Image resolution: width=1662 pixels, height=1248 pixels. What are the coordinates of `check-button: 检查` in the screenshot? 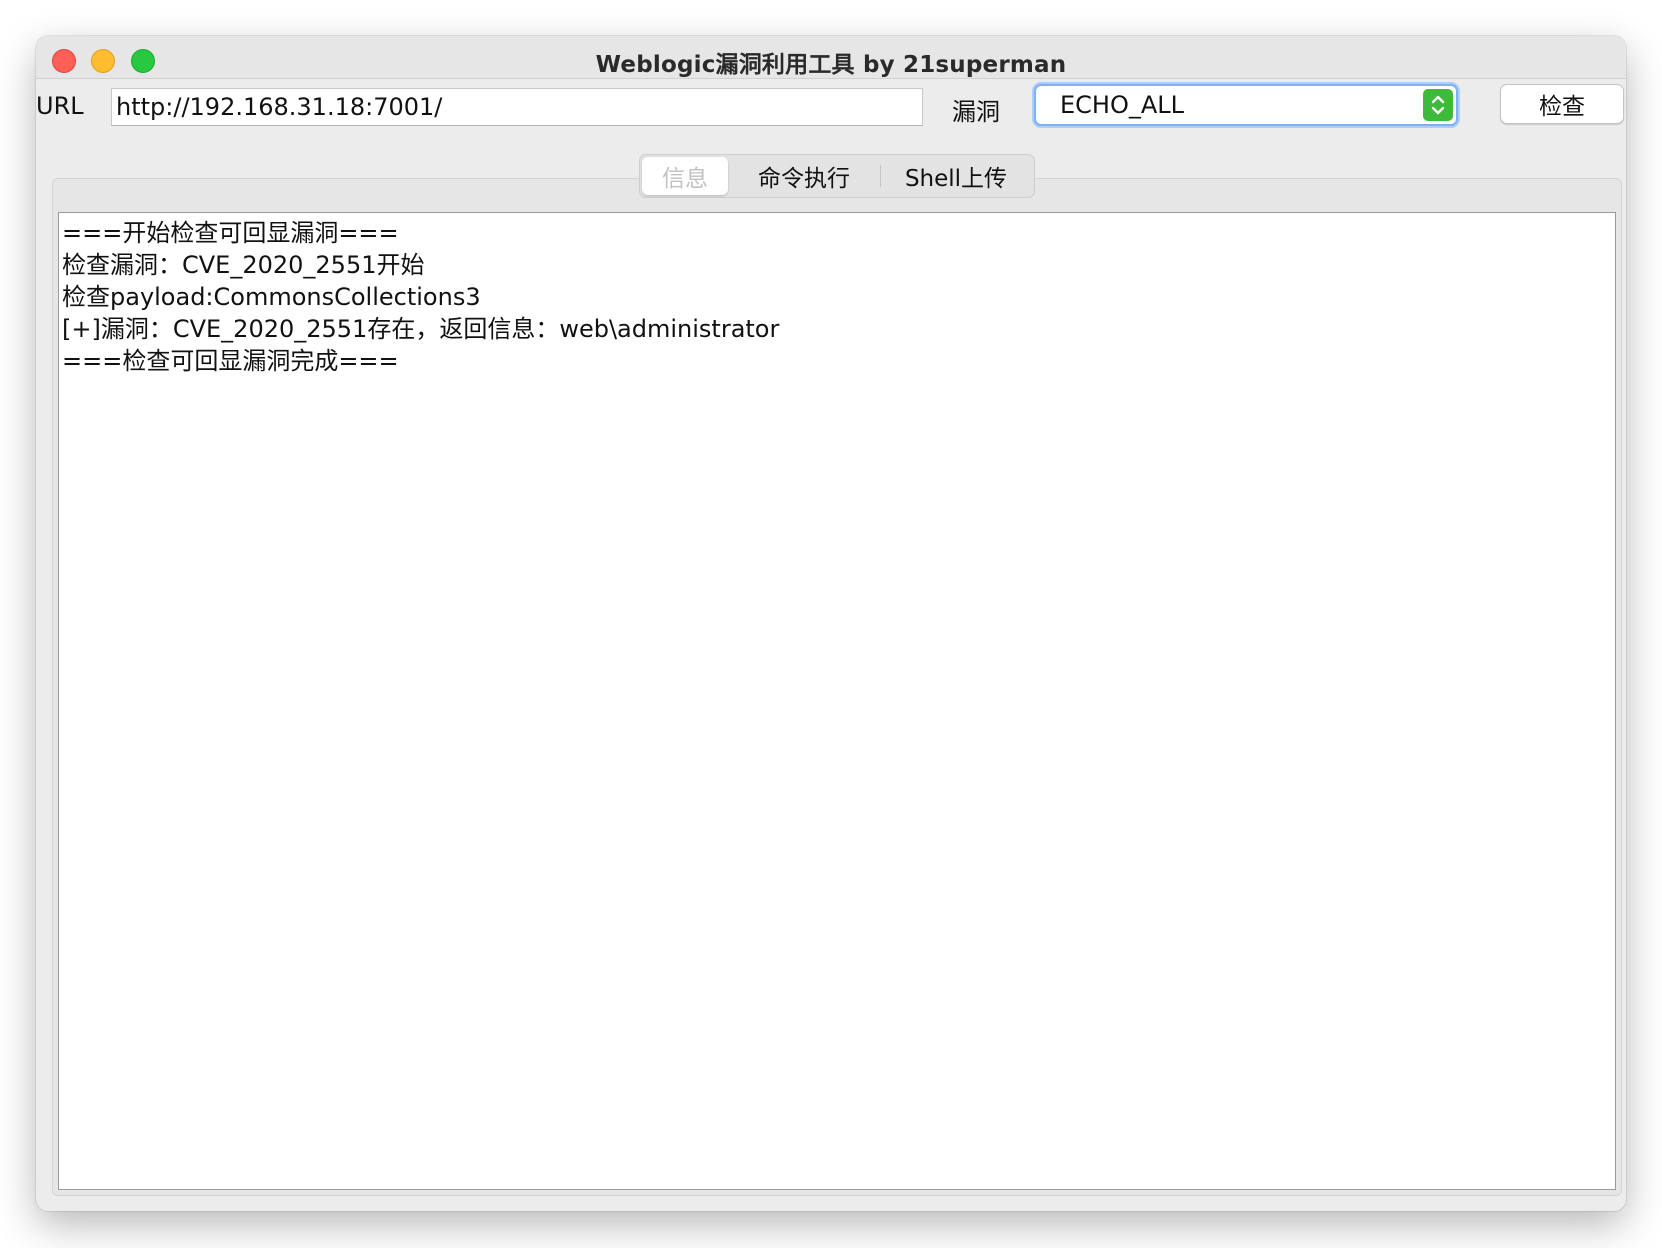 It's located at (1562, 104).